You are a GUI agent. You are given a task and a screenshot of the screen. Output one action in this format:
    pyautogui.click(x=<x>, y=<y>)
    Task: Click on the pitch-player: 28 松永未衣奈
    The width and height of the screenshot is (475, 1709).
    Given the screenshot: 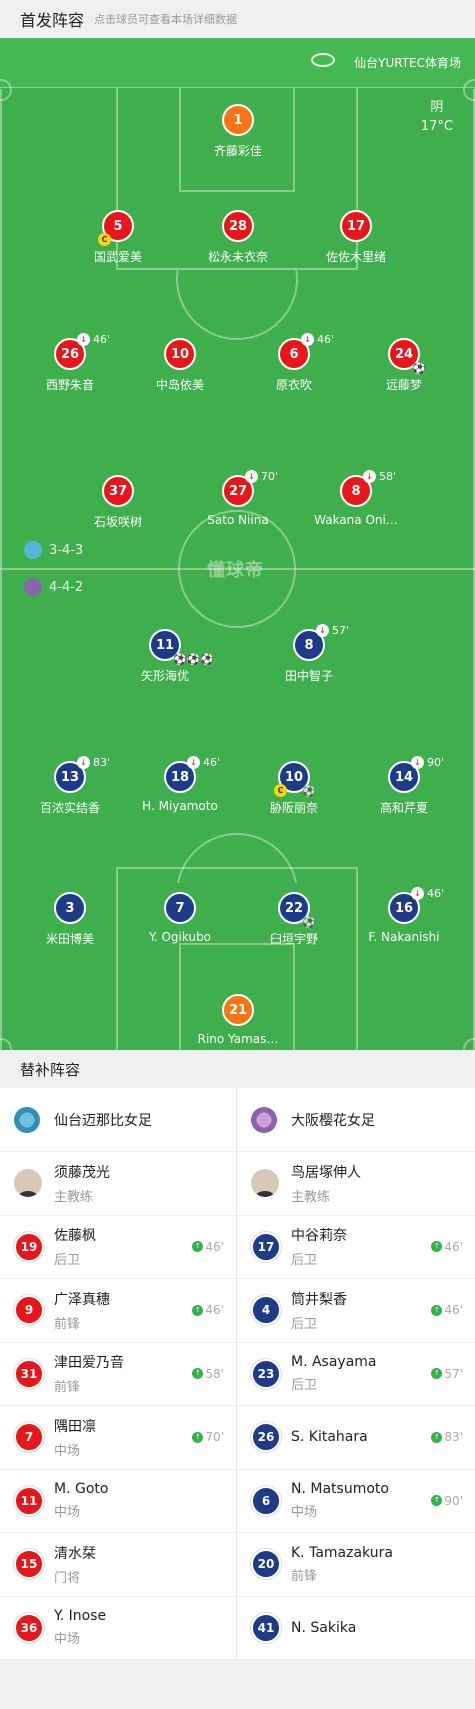 What is the action you would take?
    pyautogui.click(x=238, y=237)
    